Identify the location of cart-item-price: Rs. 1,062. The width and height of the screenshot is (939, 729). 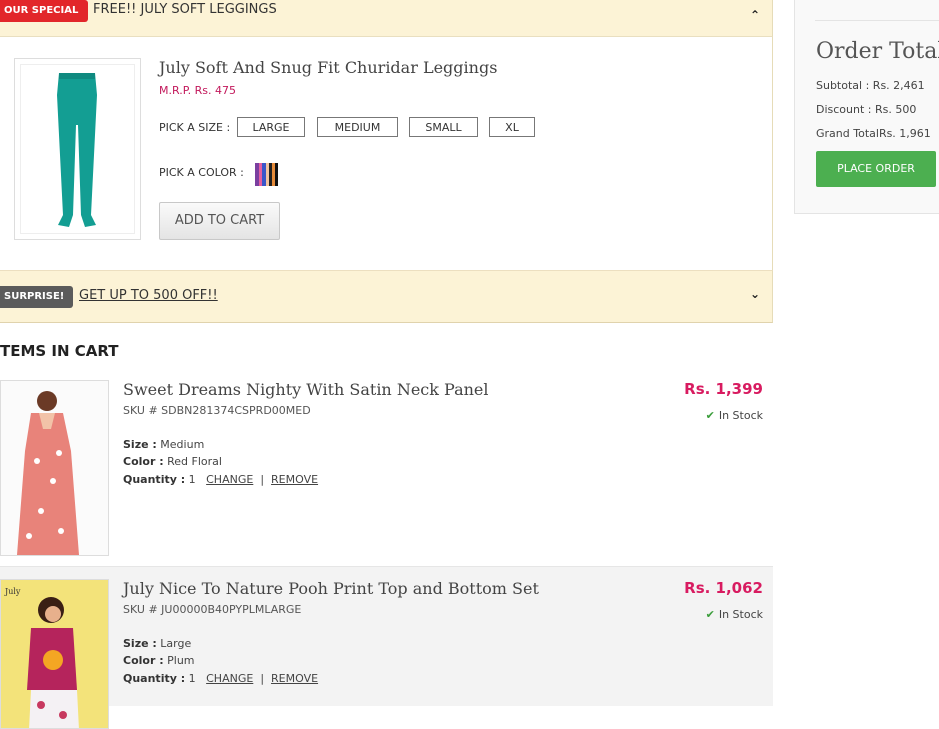
(723, 588).